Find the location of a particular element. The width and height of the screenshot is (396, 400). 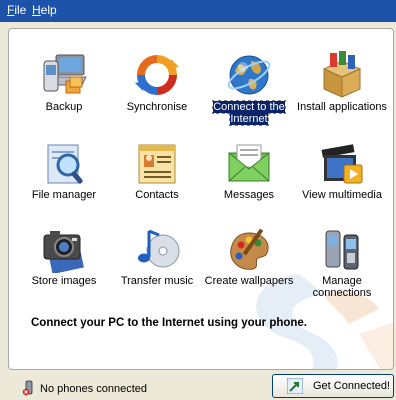

tile-view-multimedia: View multimedia is located at coordinates (342, 180).